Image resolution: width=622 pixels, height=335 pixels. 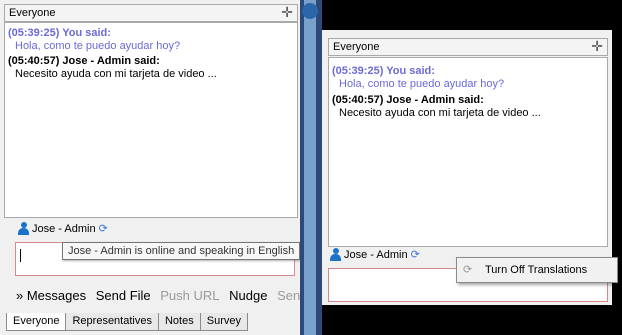 What do you see at coordinates (51, 295) in the screenshot?
I see `messages-button: » Messages` at bounding box center [51, 295].